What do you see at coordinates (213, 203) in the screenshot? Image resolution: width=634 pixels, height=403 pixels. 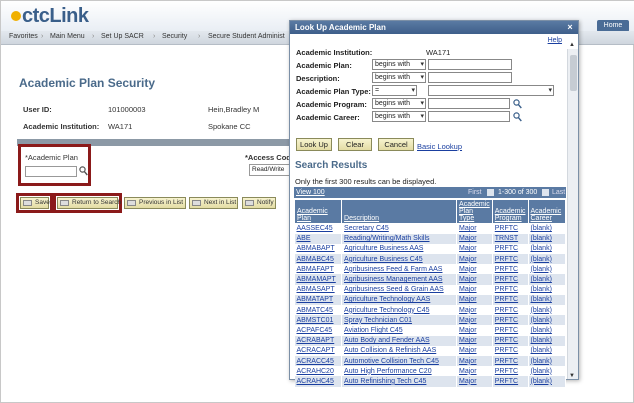 I see `next-in-list-button: Next in List` at bounding box center [213, 203].